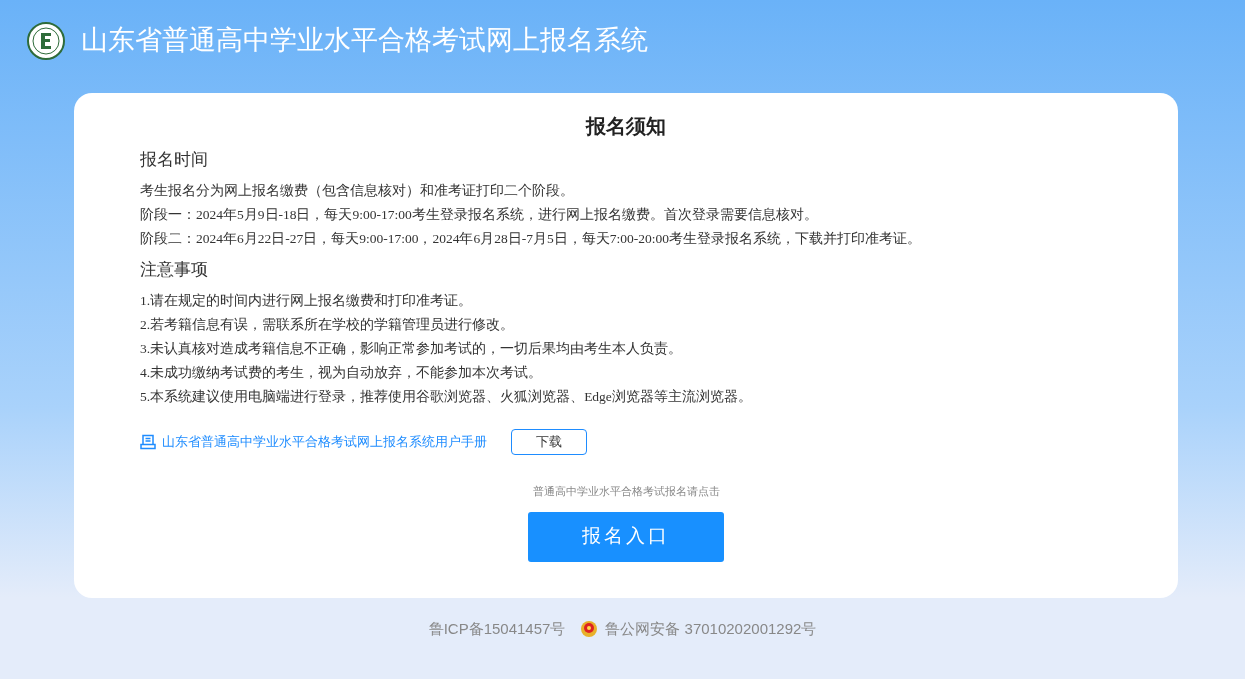 This screenshot has height=679, width=1245. I want to click on manual-link: 山东省普通高中学业水平合格考试网上报名系统用户手册, so click(313, 442).